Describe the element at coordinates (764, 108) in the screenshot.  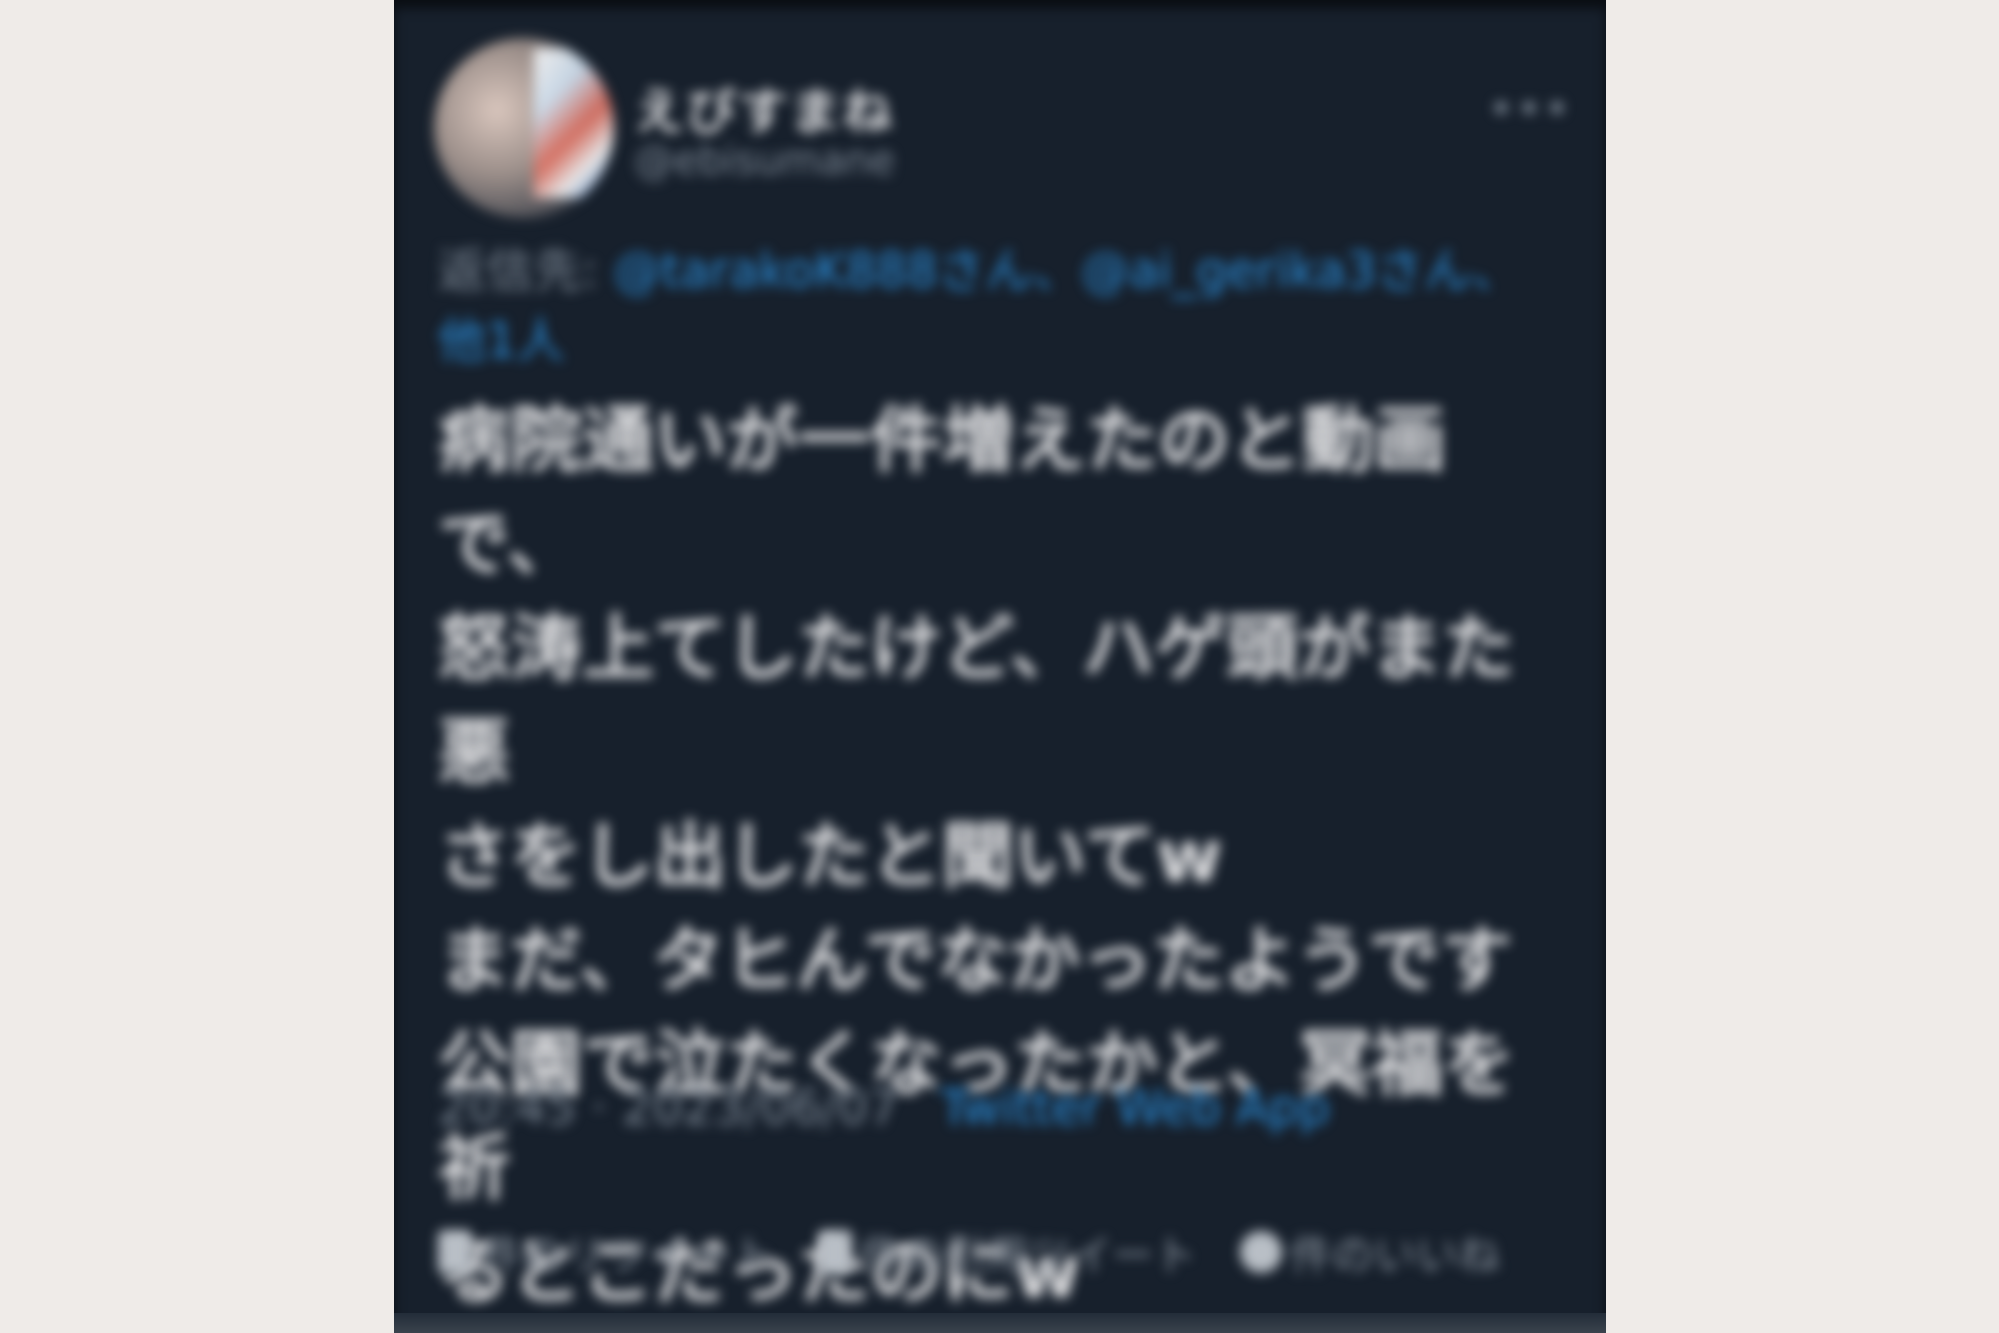
I see `display-name: えびすまね` at that location.